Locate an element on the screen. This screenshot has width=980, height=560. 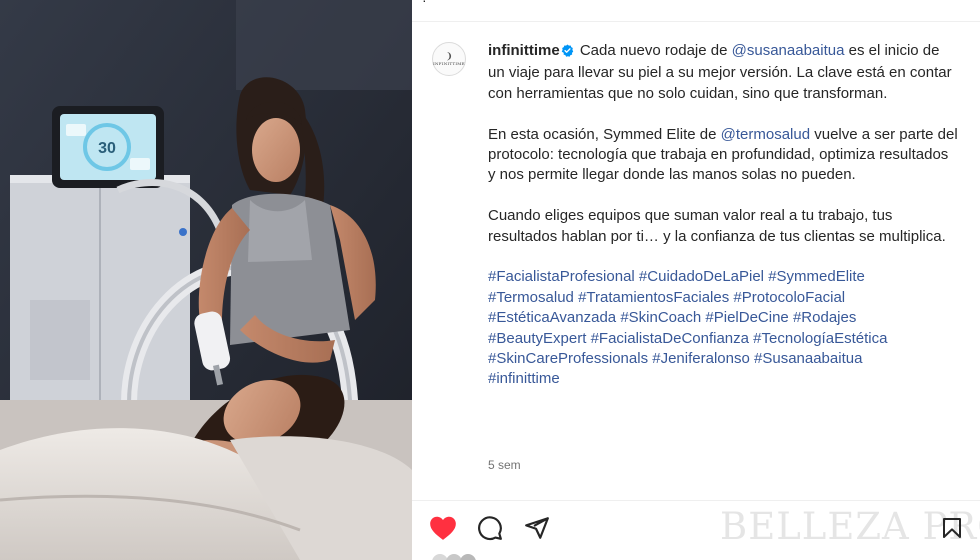
share-button is located at coordinates (537, 528).